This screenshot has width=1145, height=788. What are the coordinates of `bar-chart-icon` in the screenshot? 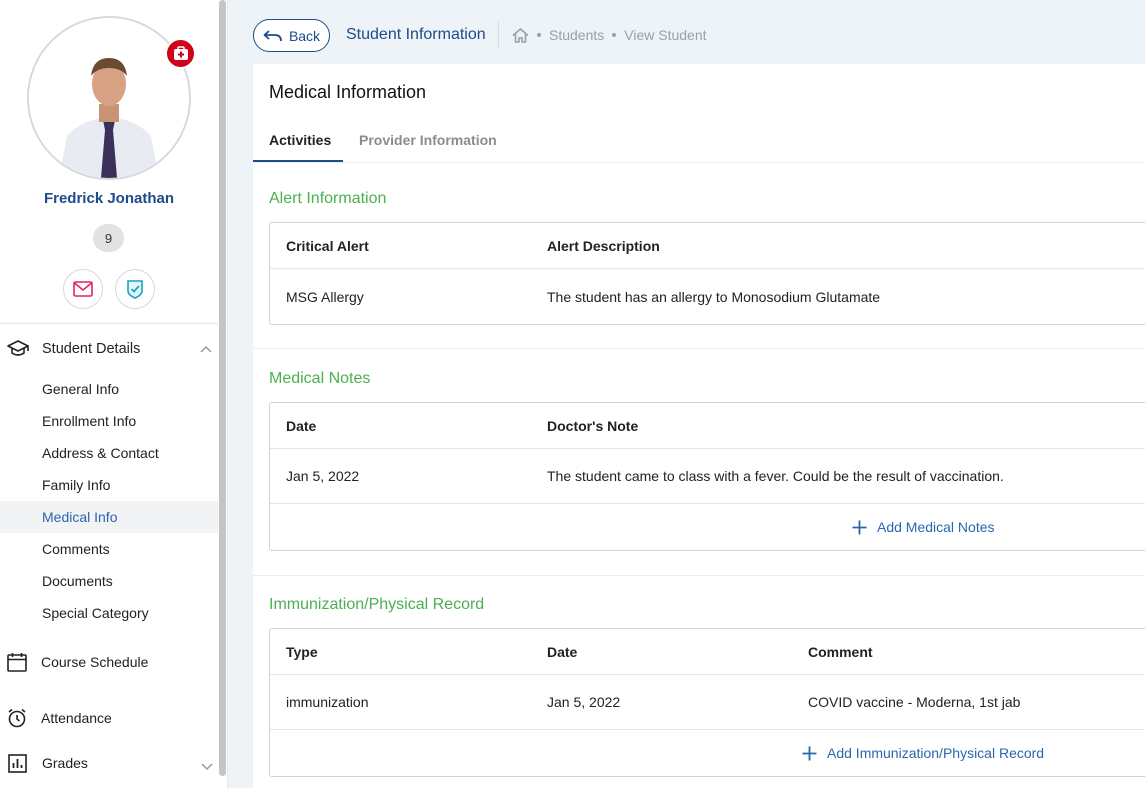 It's located at (17, 763).